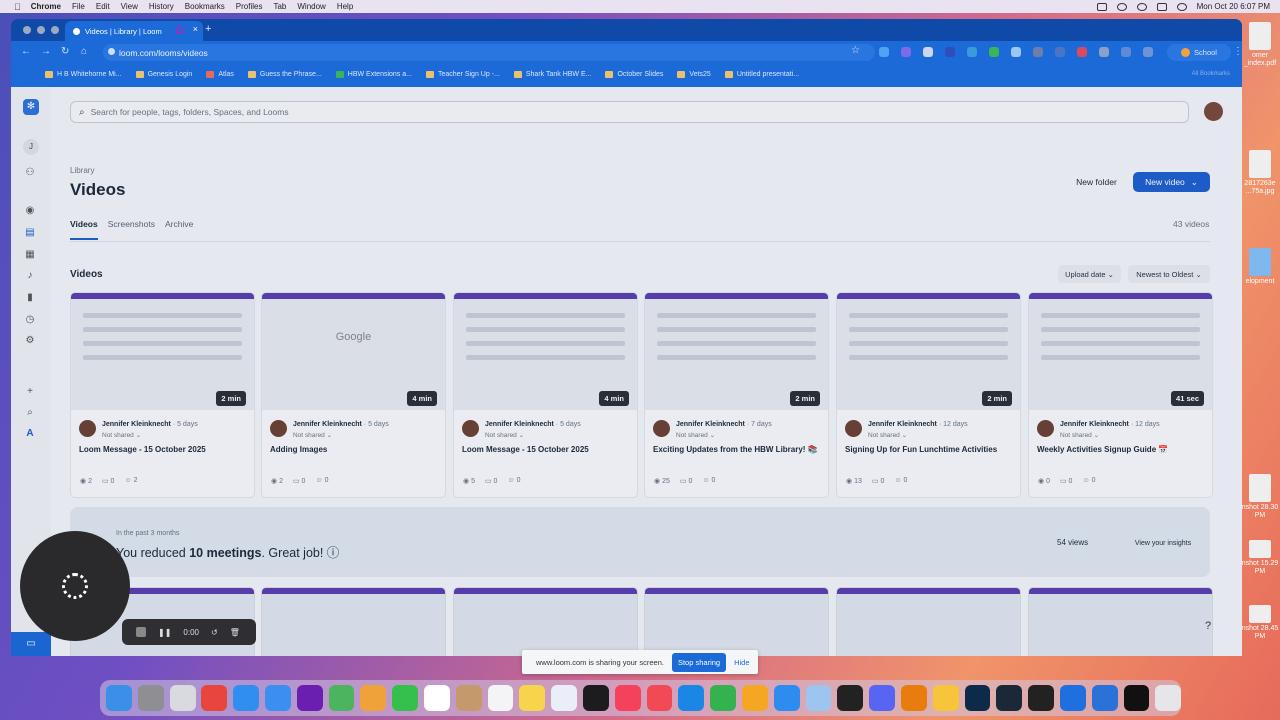 The height and width of the screenshot is (720, 1280). I want to click on sort-order-dropdown: Newest to Oldest ⌄, so click(1169, 274).